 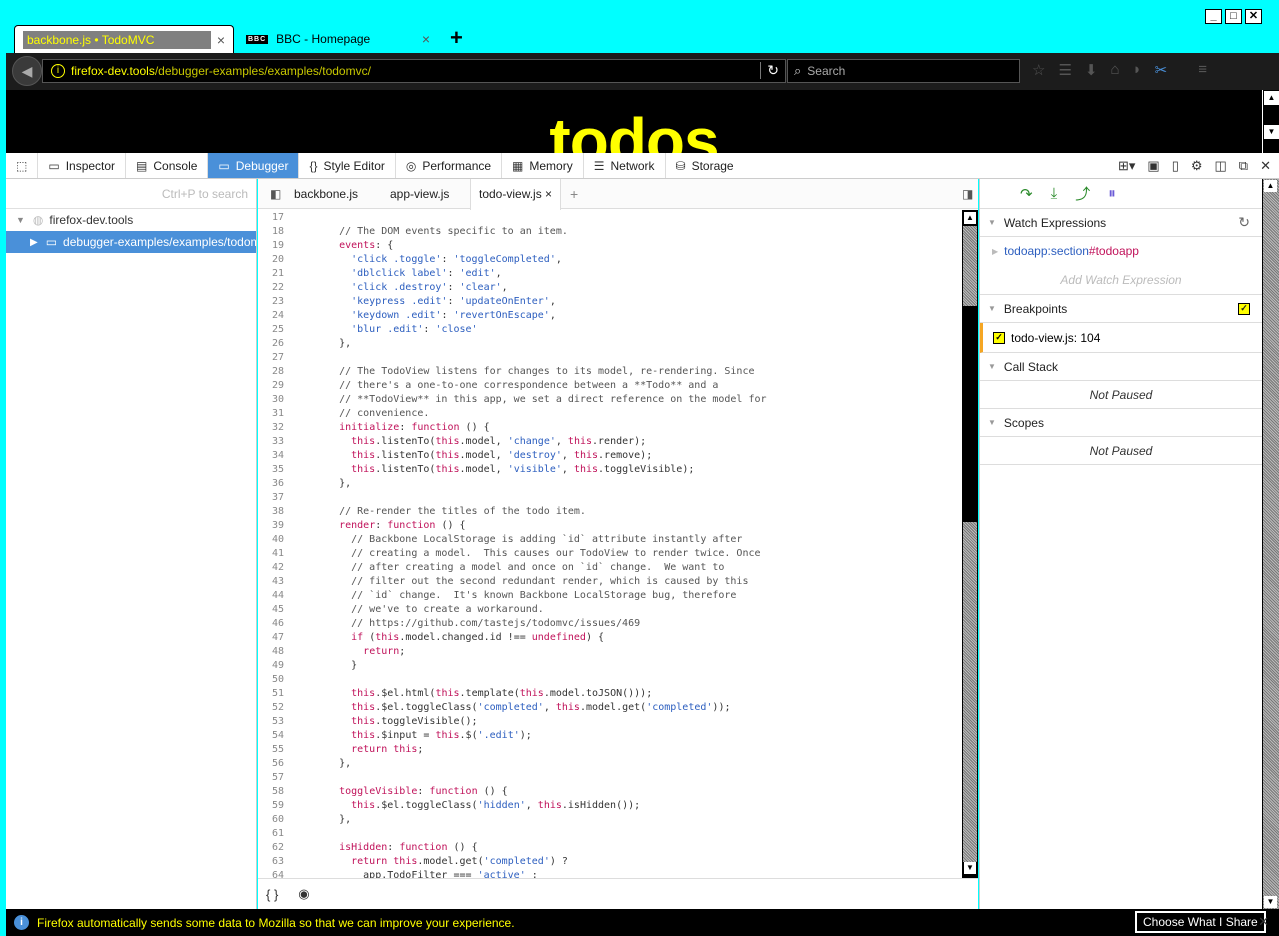 I want to click on layout-icon: ⊞▾, so click(x=1126, y=166).